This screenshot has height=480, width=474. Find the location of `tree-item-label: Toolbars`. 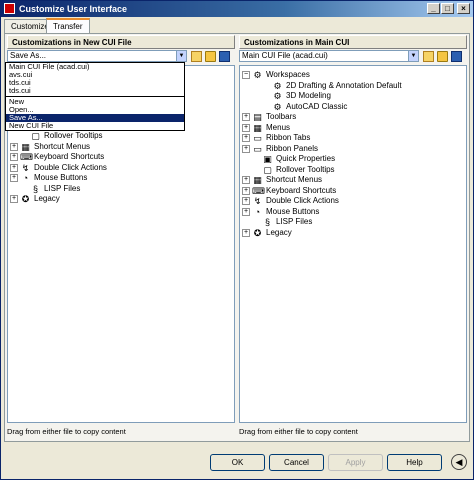

tree-item-label: Toolbars is located at coordinates (281, 116).